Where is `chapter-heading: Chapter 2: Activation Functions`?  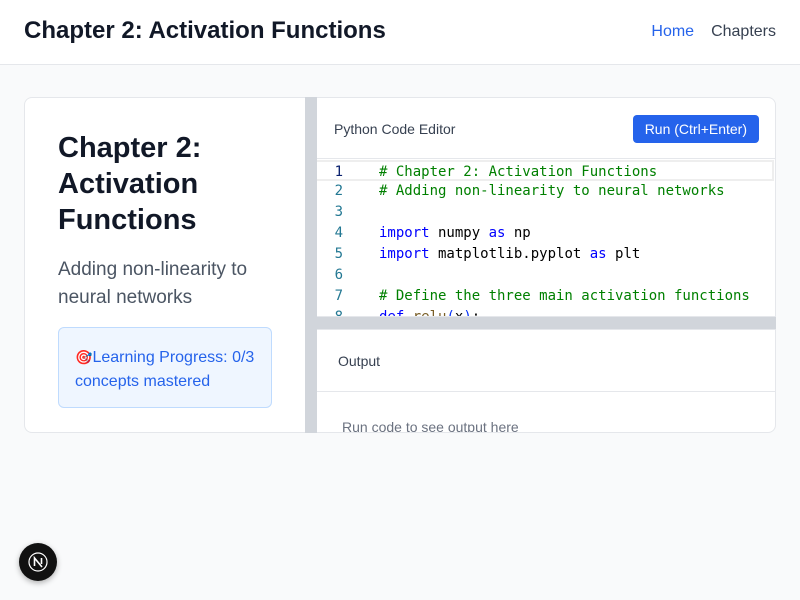 chapter-heading: Chapter 2: Activation Functions is located at coordinates (130, 184).